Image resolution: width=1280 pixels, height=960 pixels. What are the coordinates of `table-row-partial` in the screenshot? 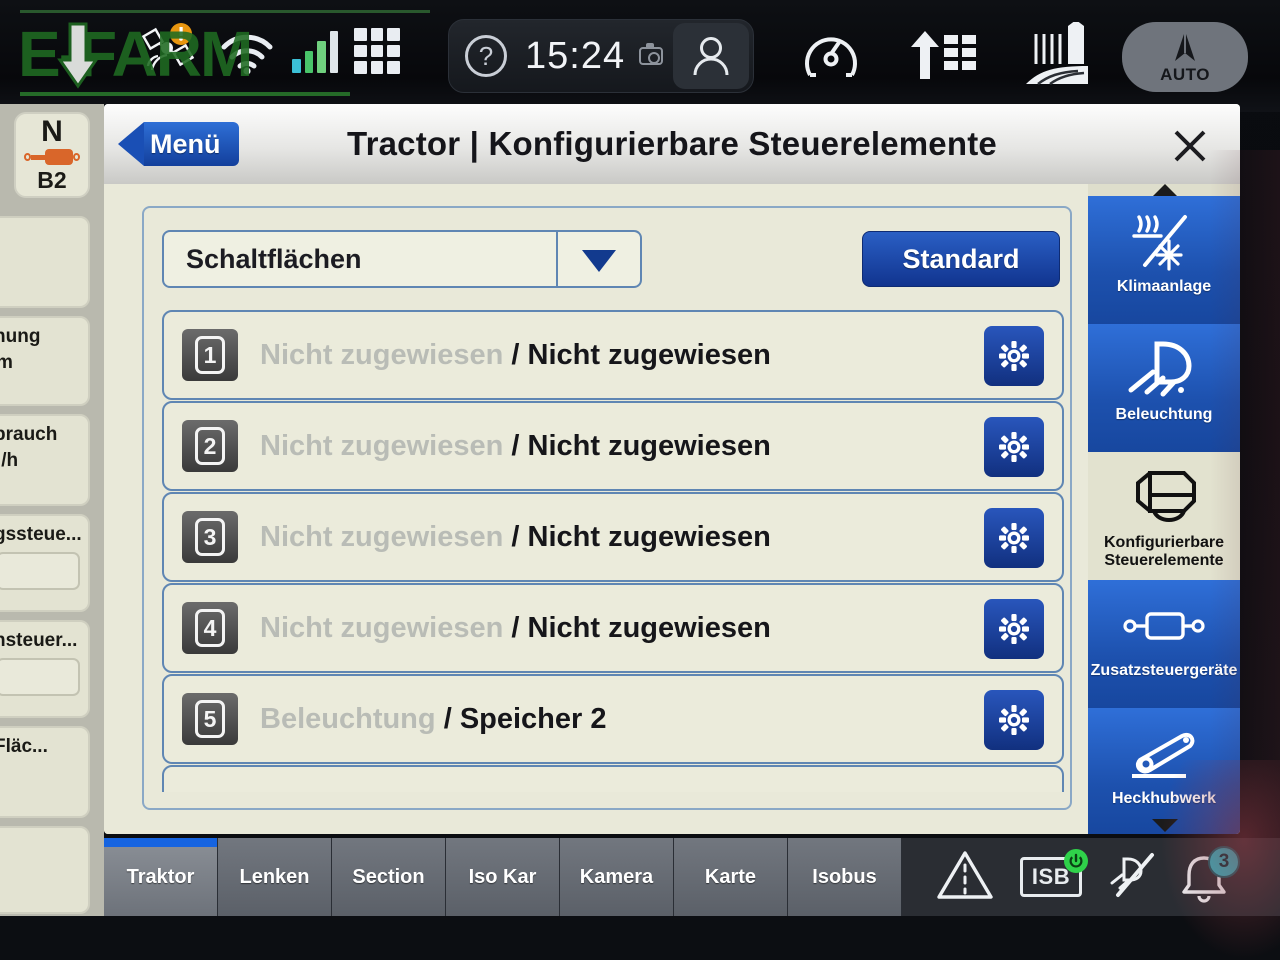 It's located at (613, 778).